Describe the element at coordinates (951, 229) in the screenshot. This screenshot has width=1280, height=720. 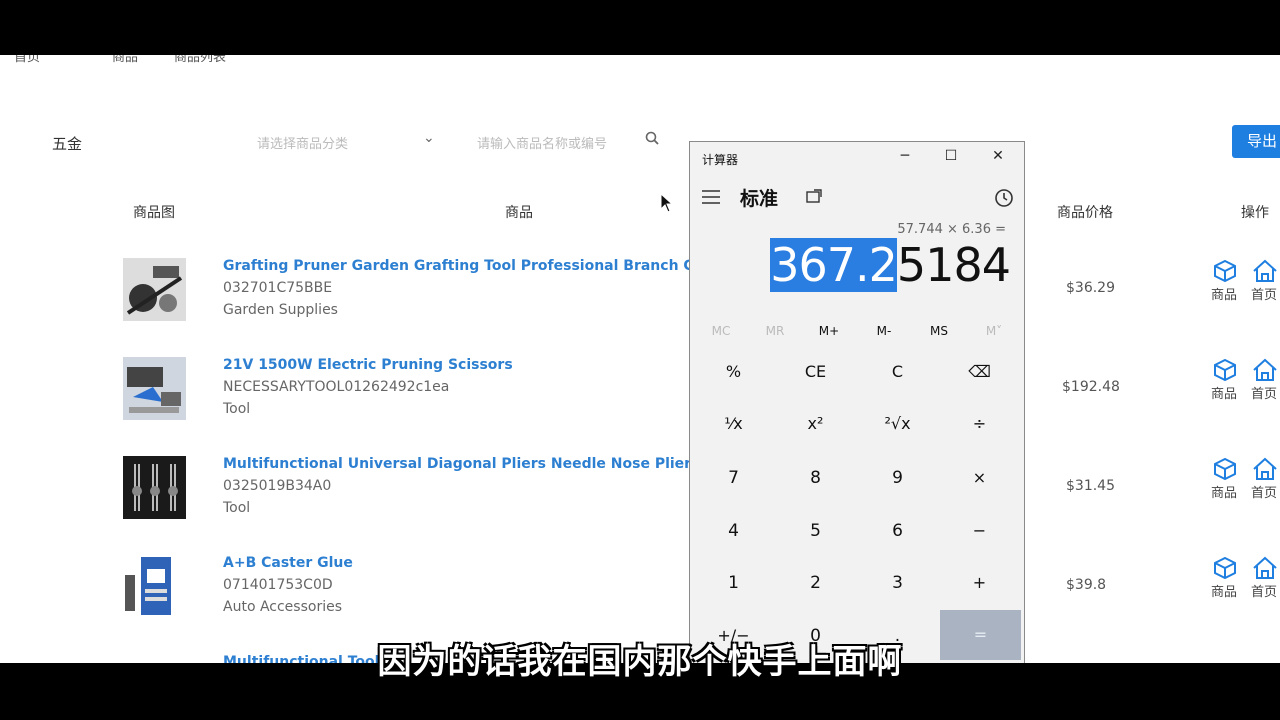
I see `calculator-expression: 57.744 × 6.36 =` at that location.